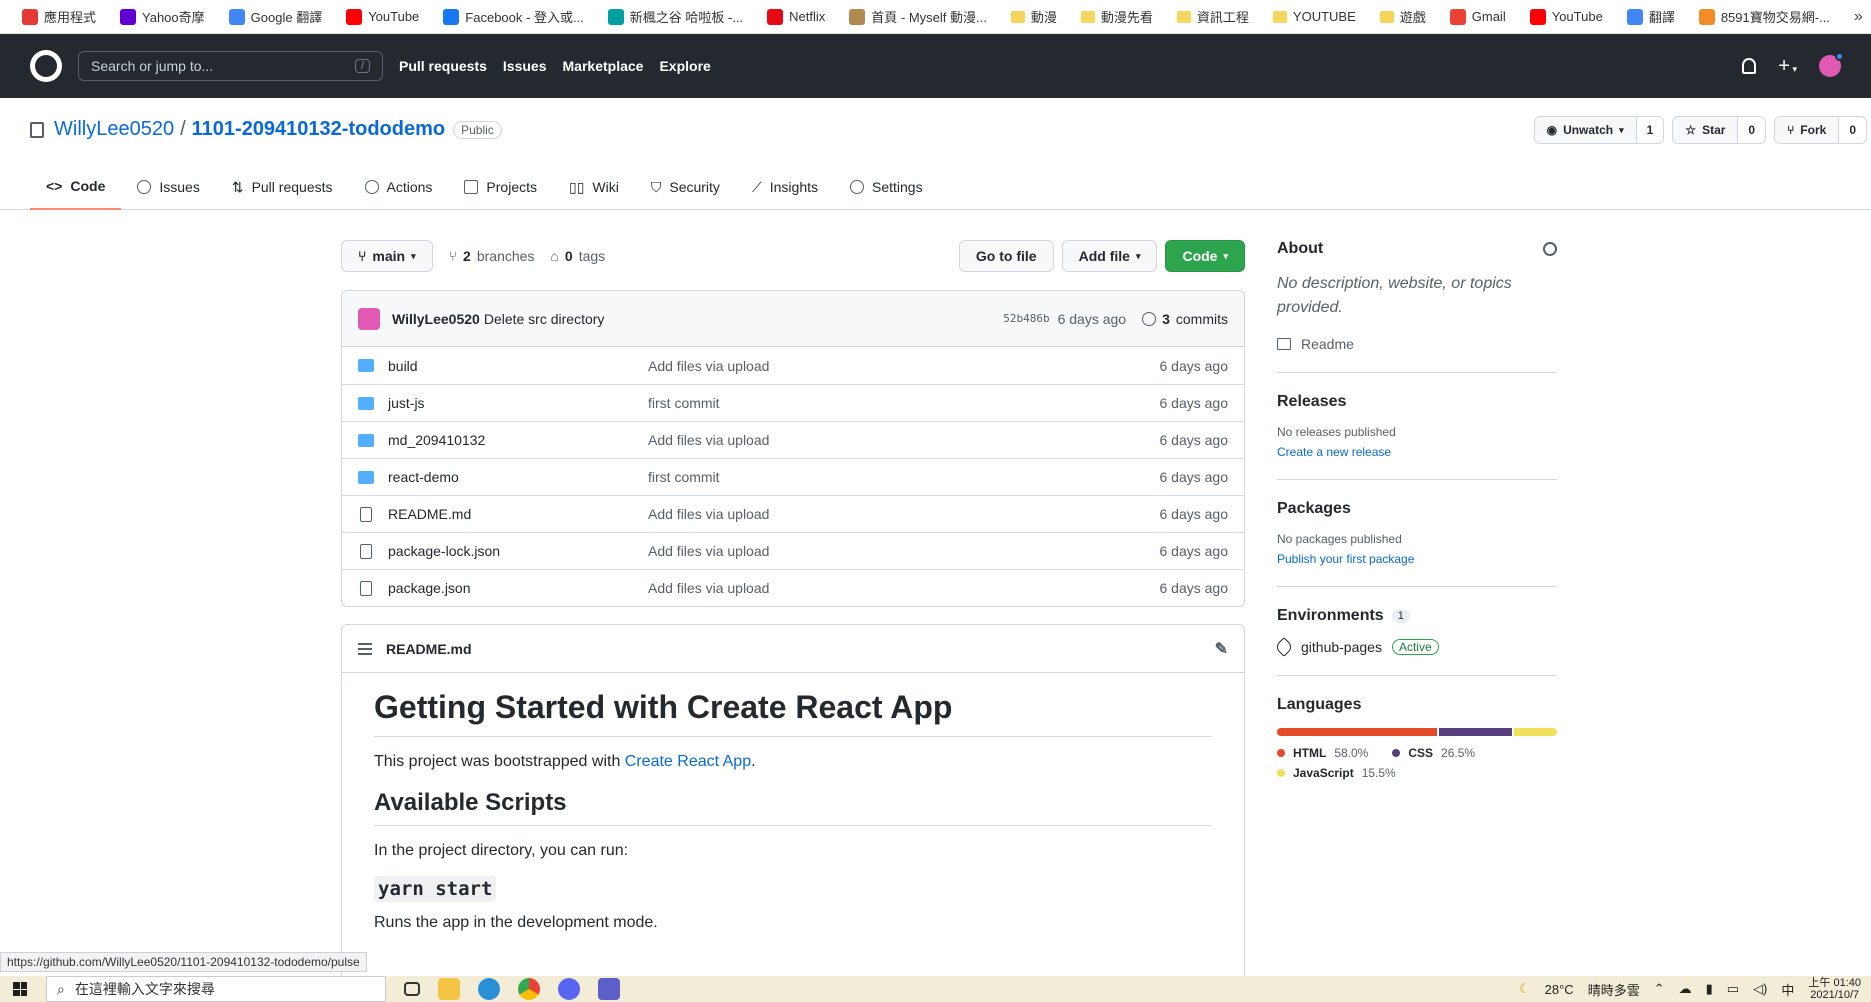  I want to click on packages-title: Packages, so click(1314, 509).